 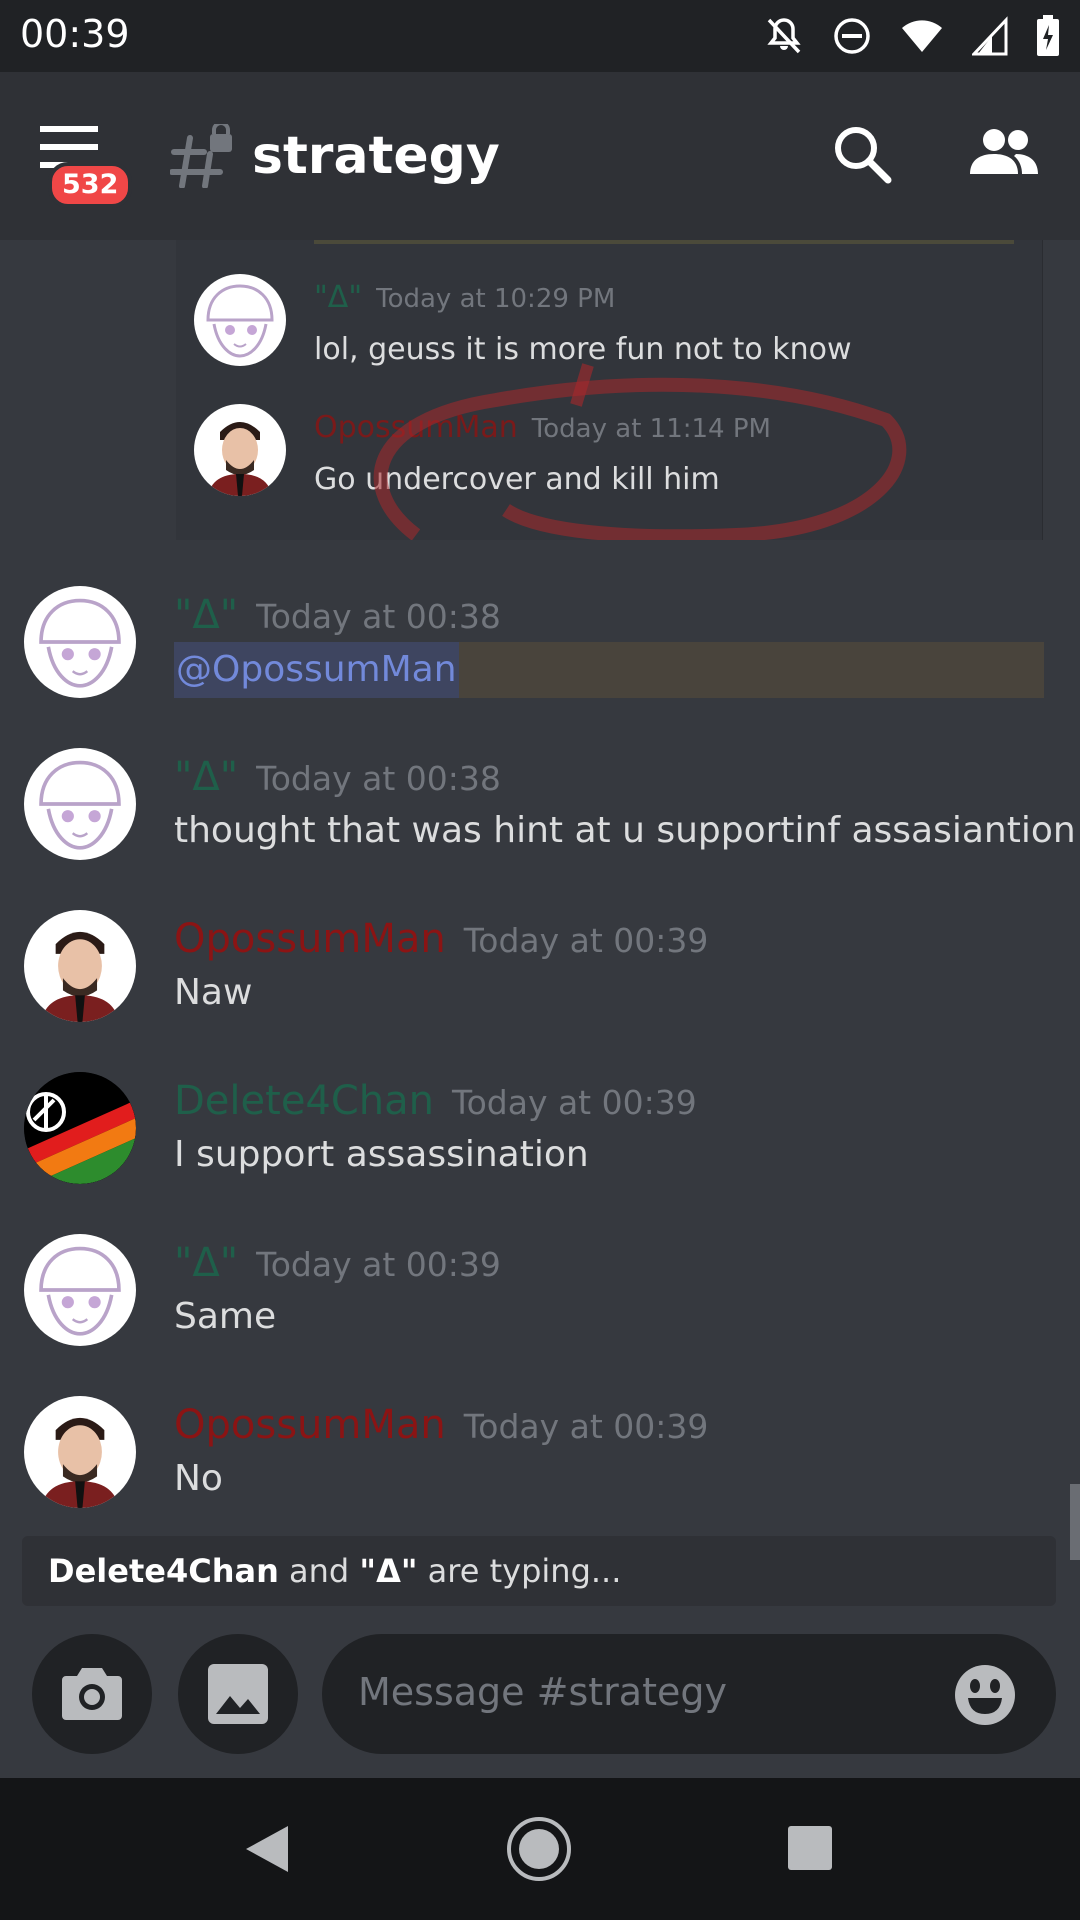 What do you see at coordinates (540, 36) in the screenshot?
I see `status-bar: 00:39` at bounding box center [540, 36].